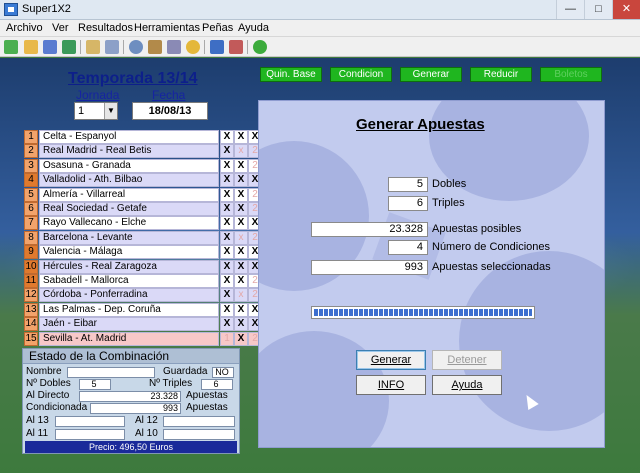  I want to click on help-icon, so click(260, 47).